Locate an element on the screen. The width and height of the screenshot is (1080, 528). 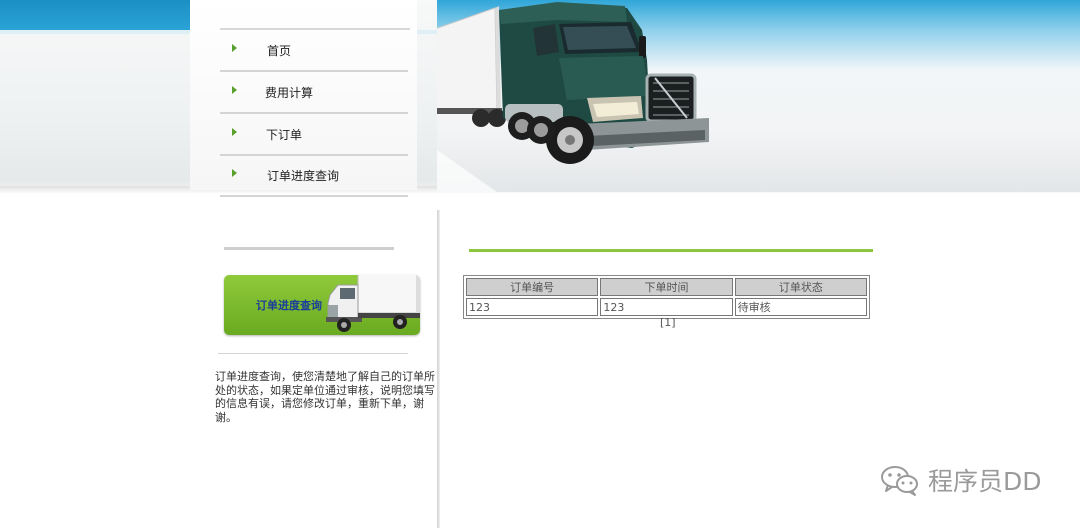
table-row: 123 123 待审核 is located at coordinates (666, 307).